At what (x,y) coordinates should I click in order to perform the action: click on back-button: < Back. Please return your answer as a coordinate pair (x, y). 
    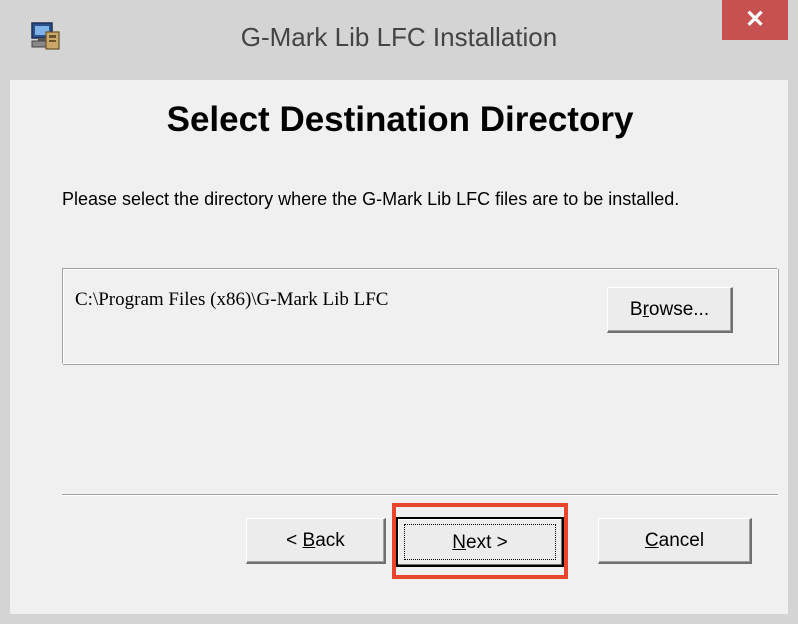
    Looking at the image, I should click on (316, 541).